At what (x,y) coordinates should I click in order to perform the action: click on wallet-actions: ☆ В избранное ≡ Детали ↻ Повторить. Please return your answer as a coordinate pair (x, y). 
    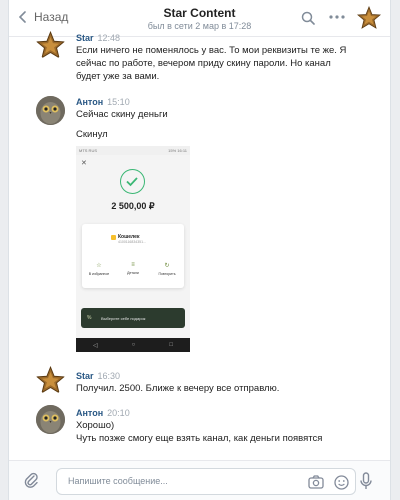
    Looking at the image, I should click on (133, 269).